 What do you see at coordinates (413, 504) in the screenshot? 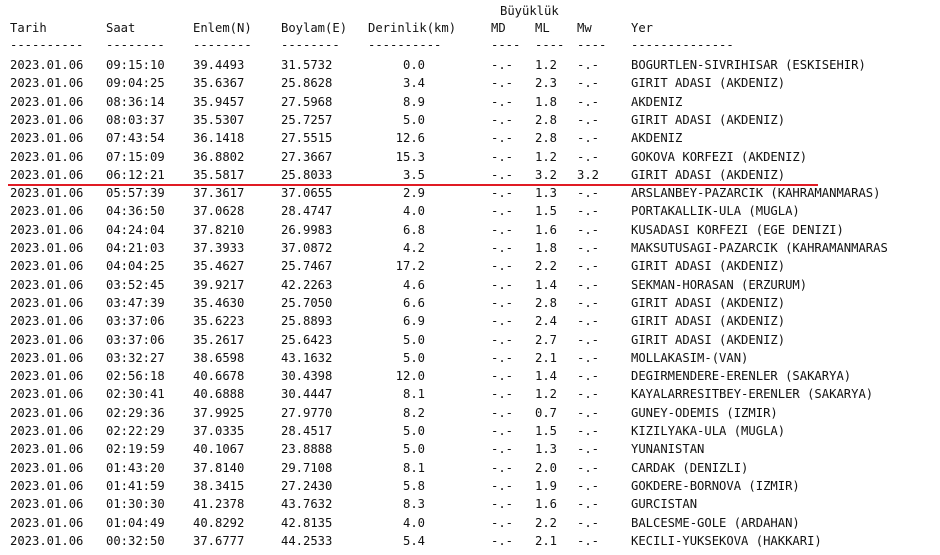
I see `table-cell-depth: 8.3` at bounding box center [413, 504].